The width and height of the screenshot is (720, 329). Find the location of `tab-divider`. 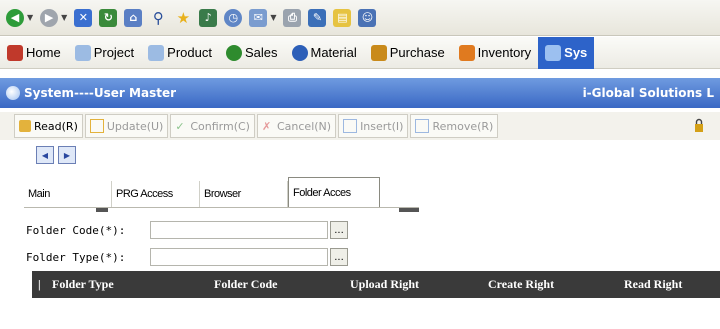

tab-divider is located at coordinates (221, 207).